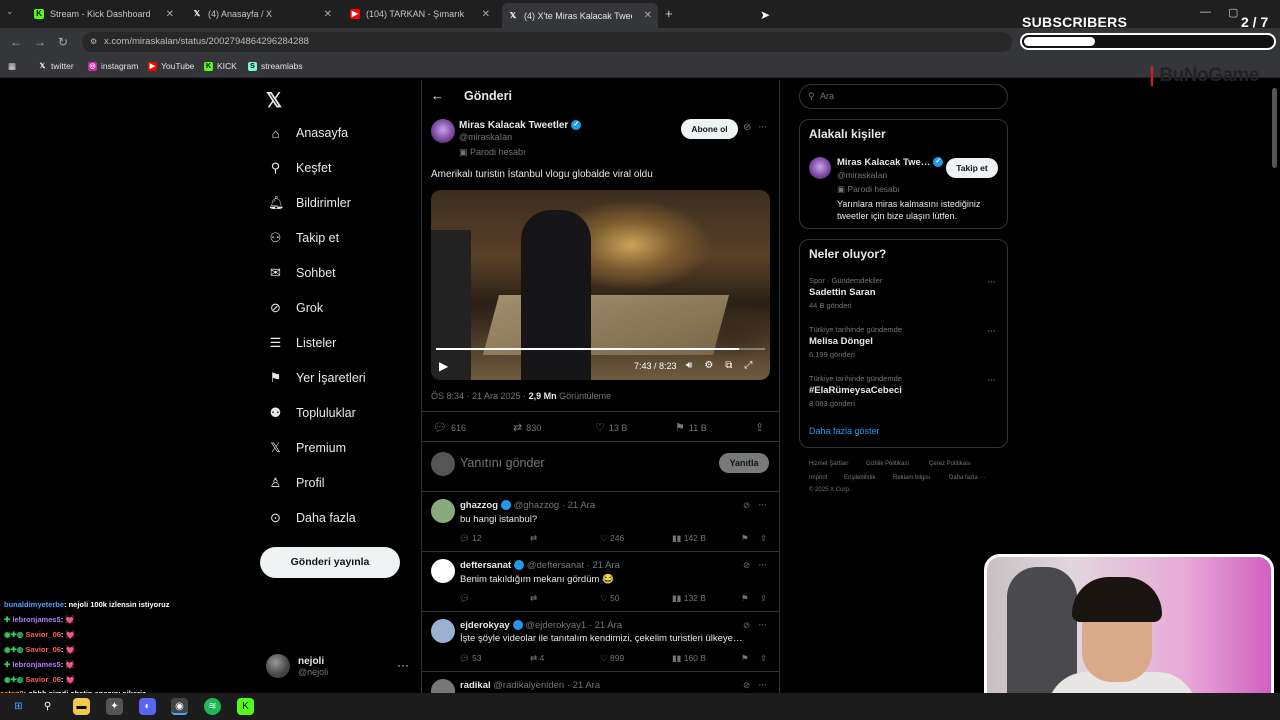  Describe the element at coordinates (330, 562) in the screenshot. I see `post-button: Gönderi yayınla` at that location.